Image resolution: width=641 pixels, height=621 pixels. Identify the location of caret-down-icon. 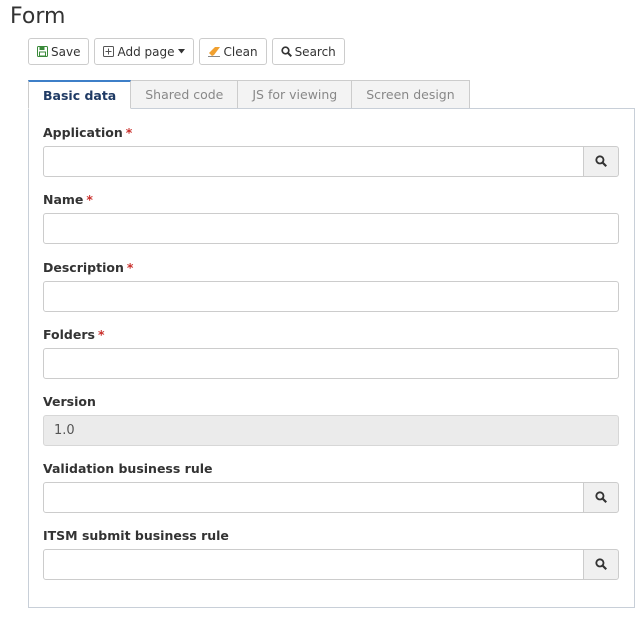
(181, 51).